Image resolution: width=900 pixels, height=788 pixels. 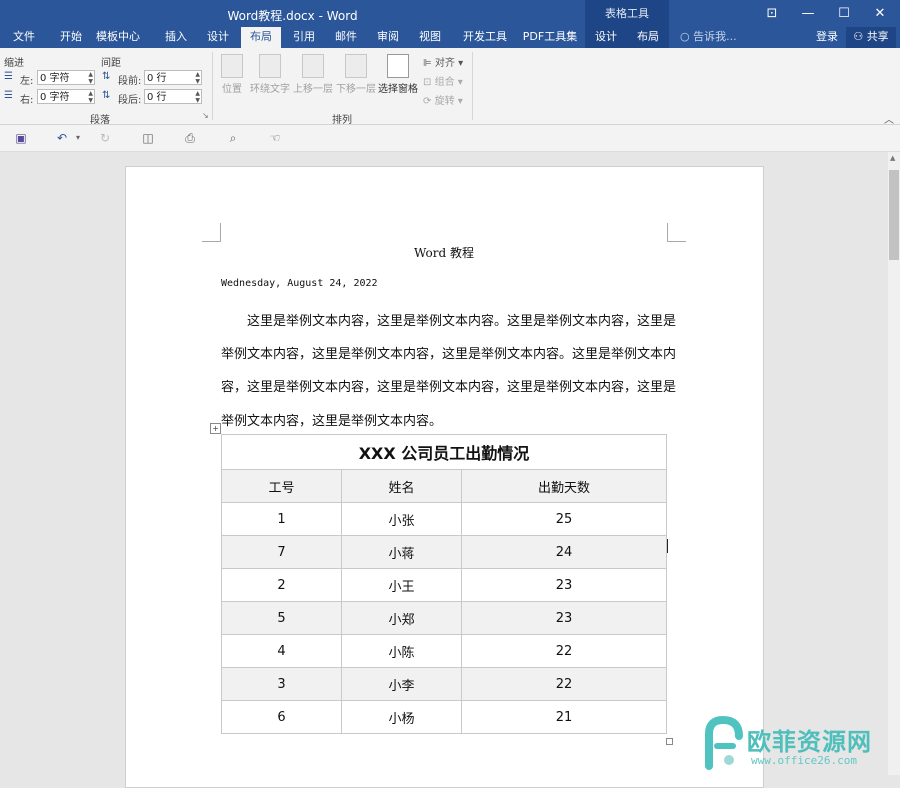 I want to click on touch-mode-icon: ☜, so click(x=275, y=138).